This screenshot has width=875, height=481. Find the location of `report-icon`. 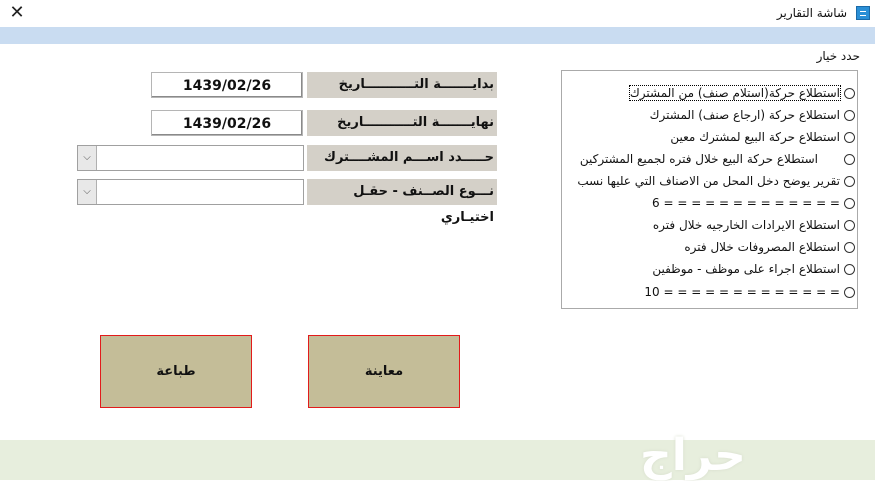

report-icon is located at coordinates (863, 13).